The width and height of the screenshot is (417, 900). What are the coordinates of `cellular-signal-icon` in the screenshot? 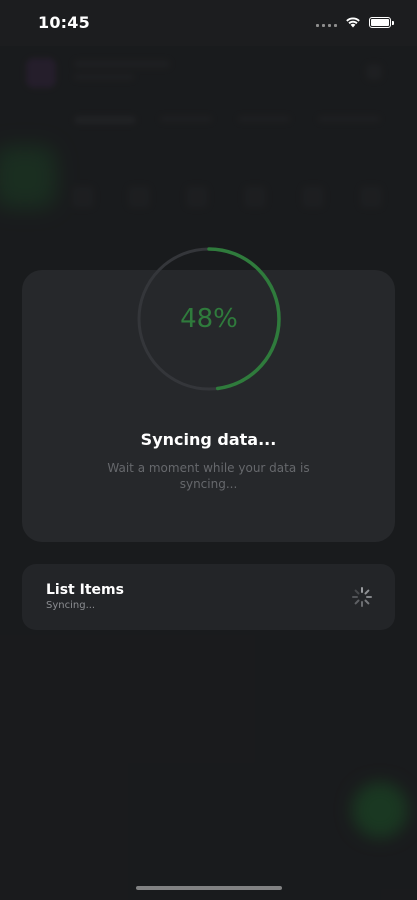 It's located at (326, 22).